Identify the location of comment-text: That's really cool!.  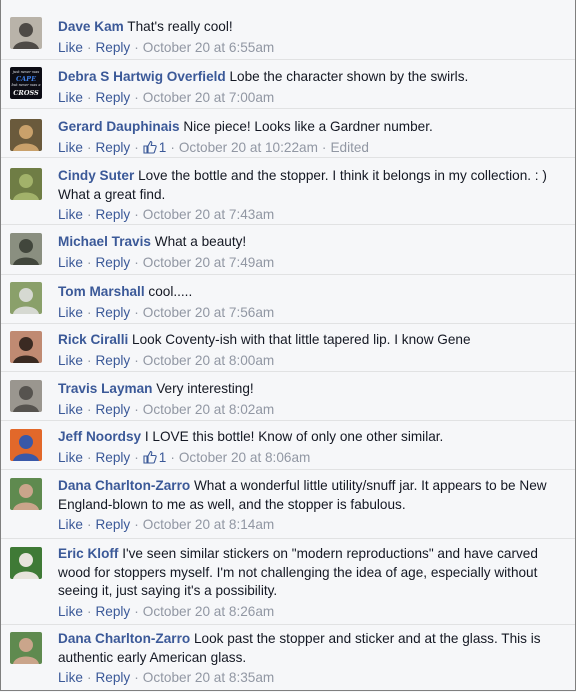
(180, 26).